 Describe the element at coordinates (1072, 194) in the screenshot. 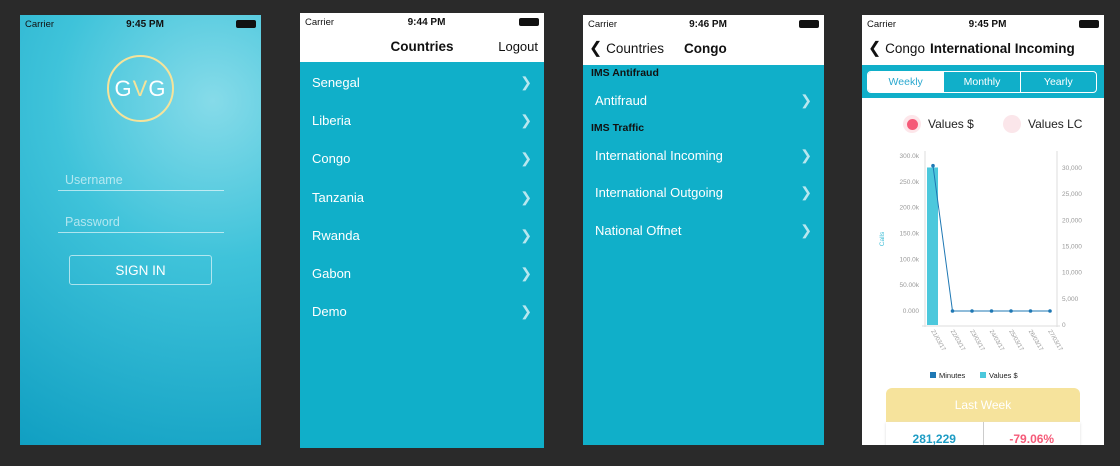

I see `right-tick-label: 25,000` at that location.